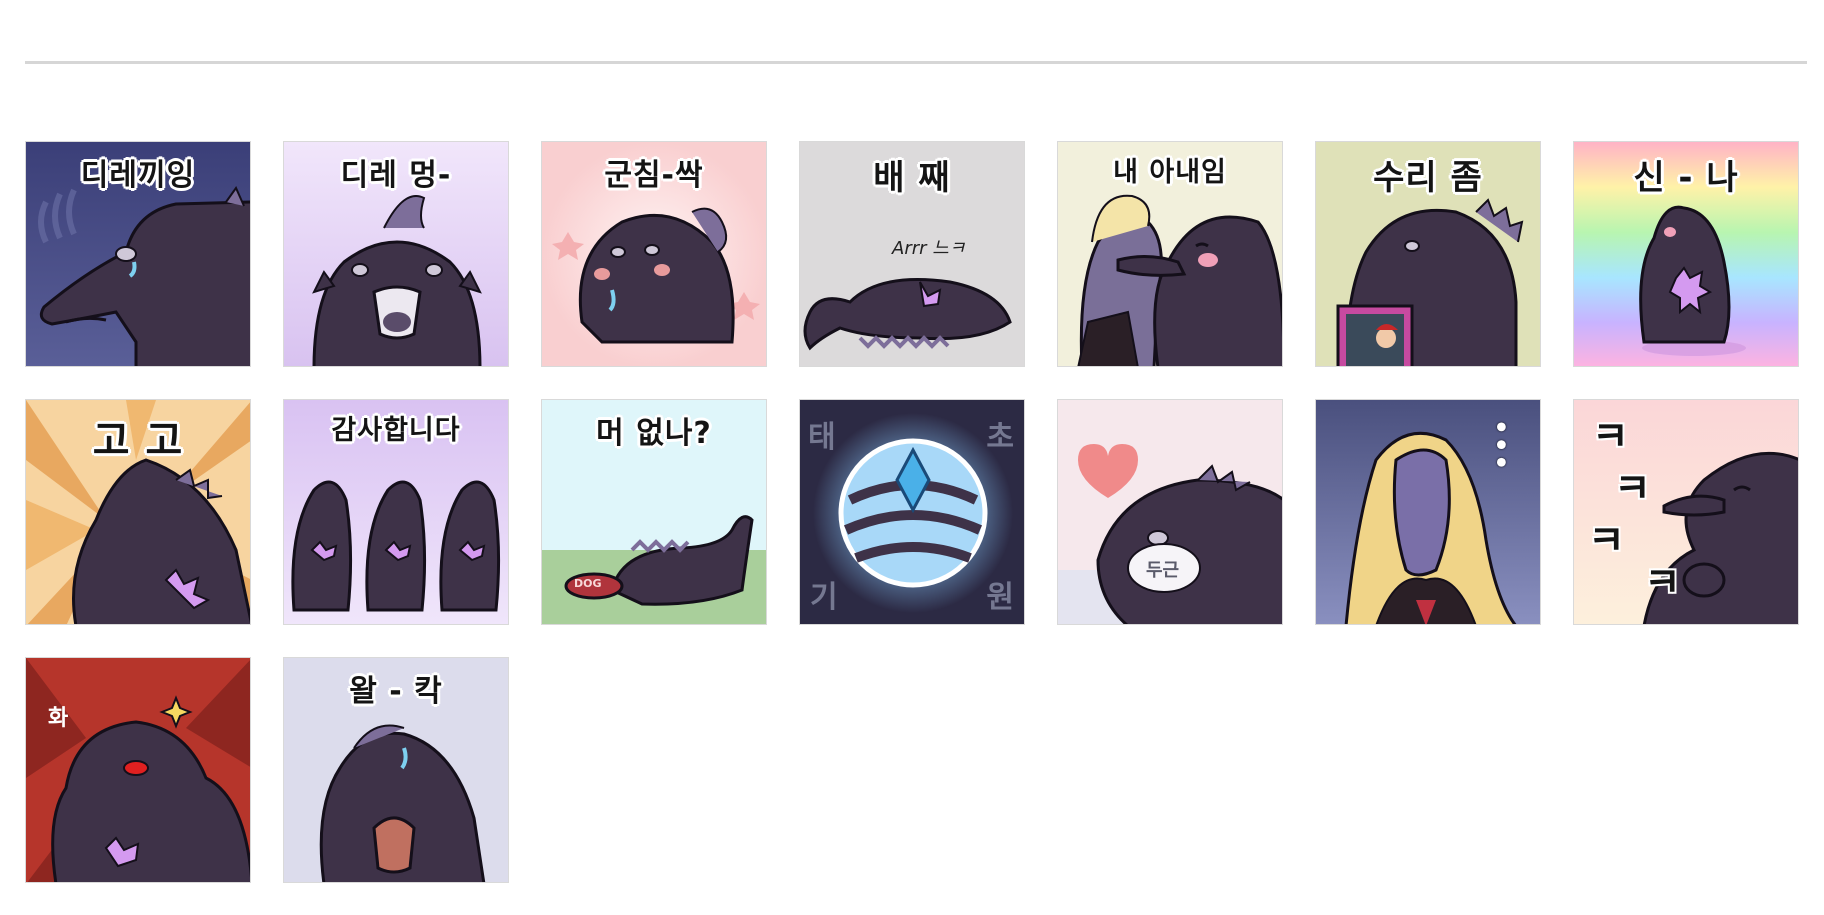 The width and height of the screenshot is (1824, 915). Describe the element at coordinates (1502, 444) in the screenshot. I see `ellipsis-dots: •••` at that location.